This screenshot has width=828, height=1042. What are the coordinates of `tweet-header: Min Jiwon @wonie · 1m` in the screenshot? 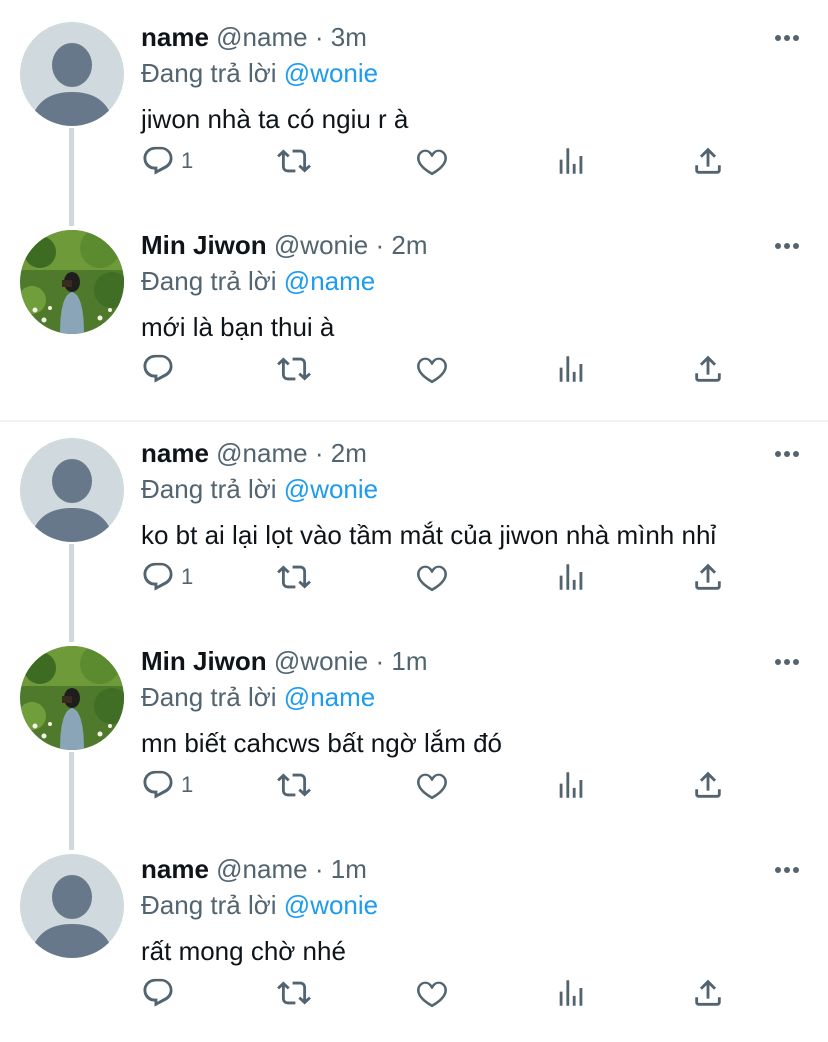 It's located at (474, 661).